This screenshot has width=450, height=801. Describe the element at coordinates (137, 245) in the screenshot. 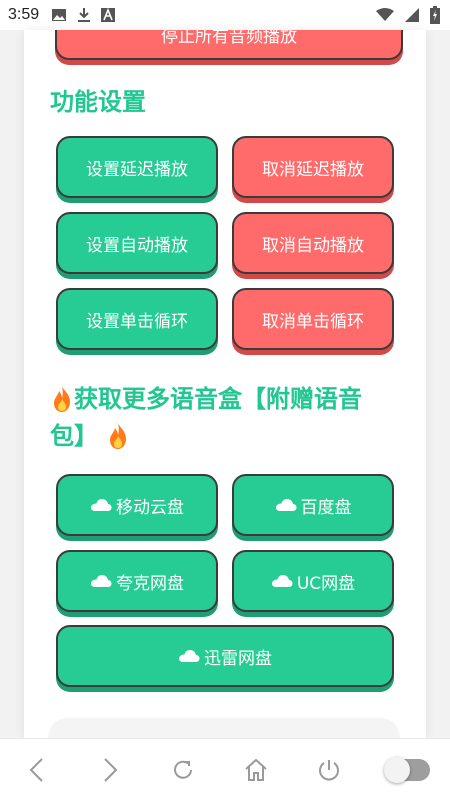

I see `button-label: 设置自动播放` at that location.